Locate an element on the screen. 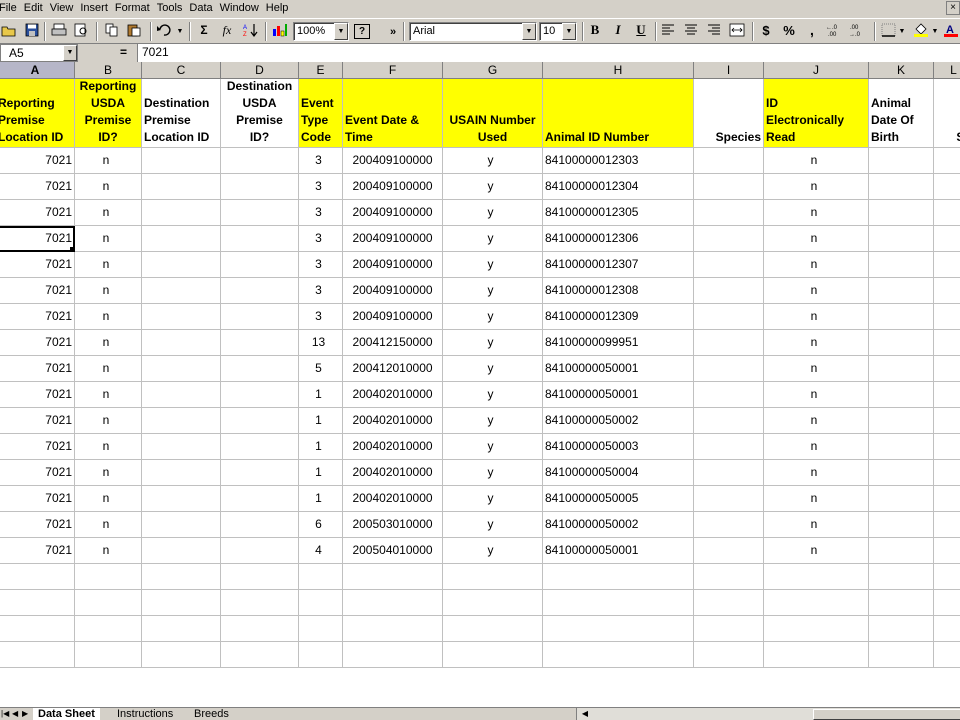  table-cell: 84100000012306 is located at coordinates (618, 239).